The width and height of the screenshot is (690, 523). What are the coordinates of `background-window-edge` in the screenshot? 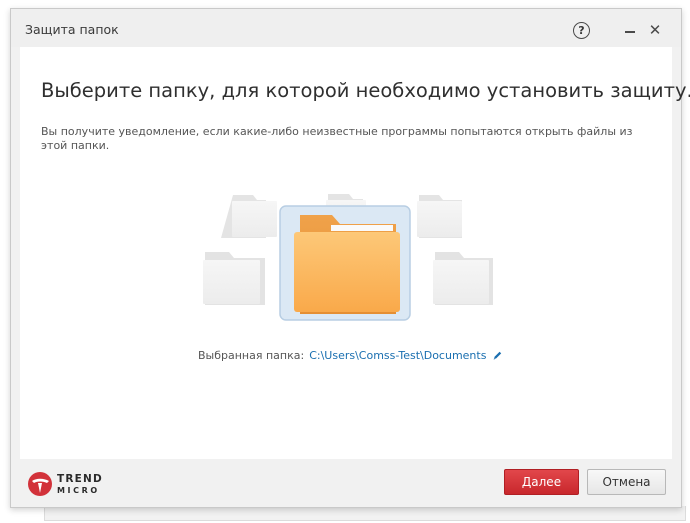 It's located at (365, 513).